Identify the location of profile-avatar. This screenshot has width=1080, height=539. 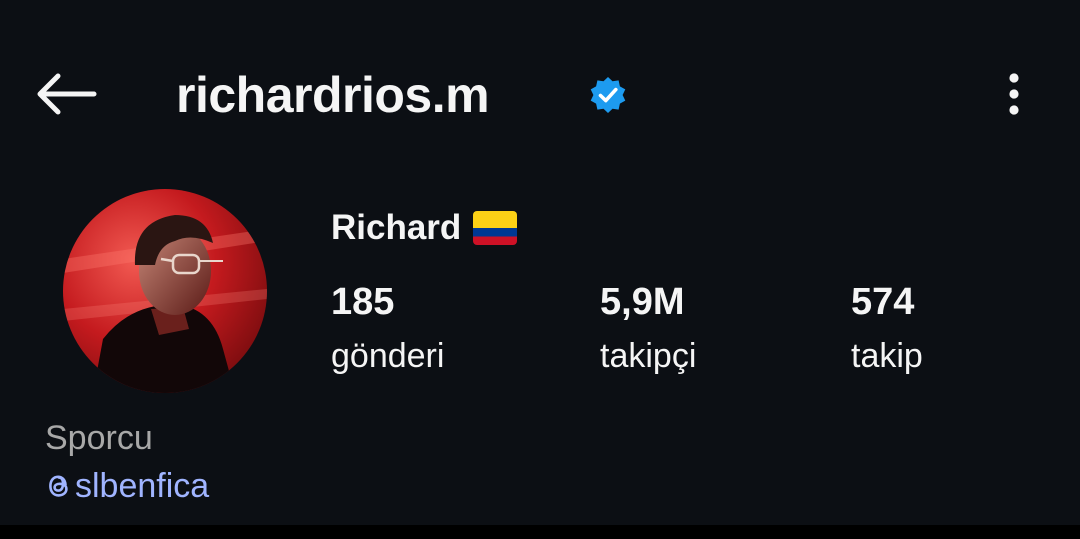
(165, 291).